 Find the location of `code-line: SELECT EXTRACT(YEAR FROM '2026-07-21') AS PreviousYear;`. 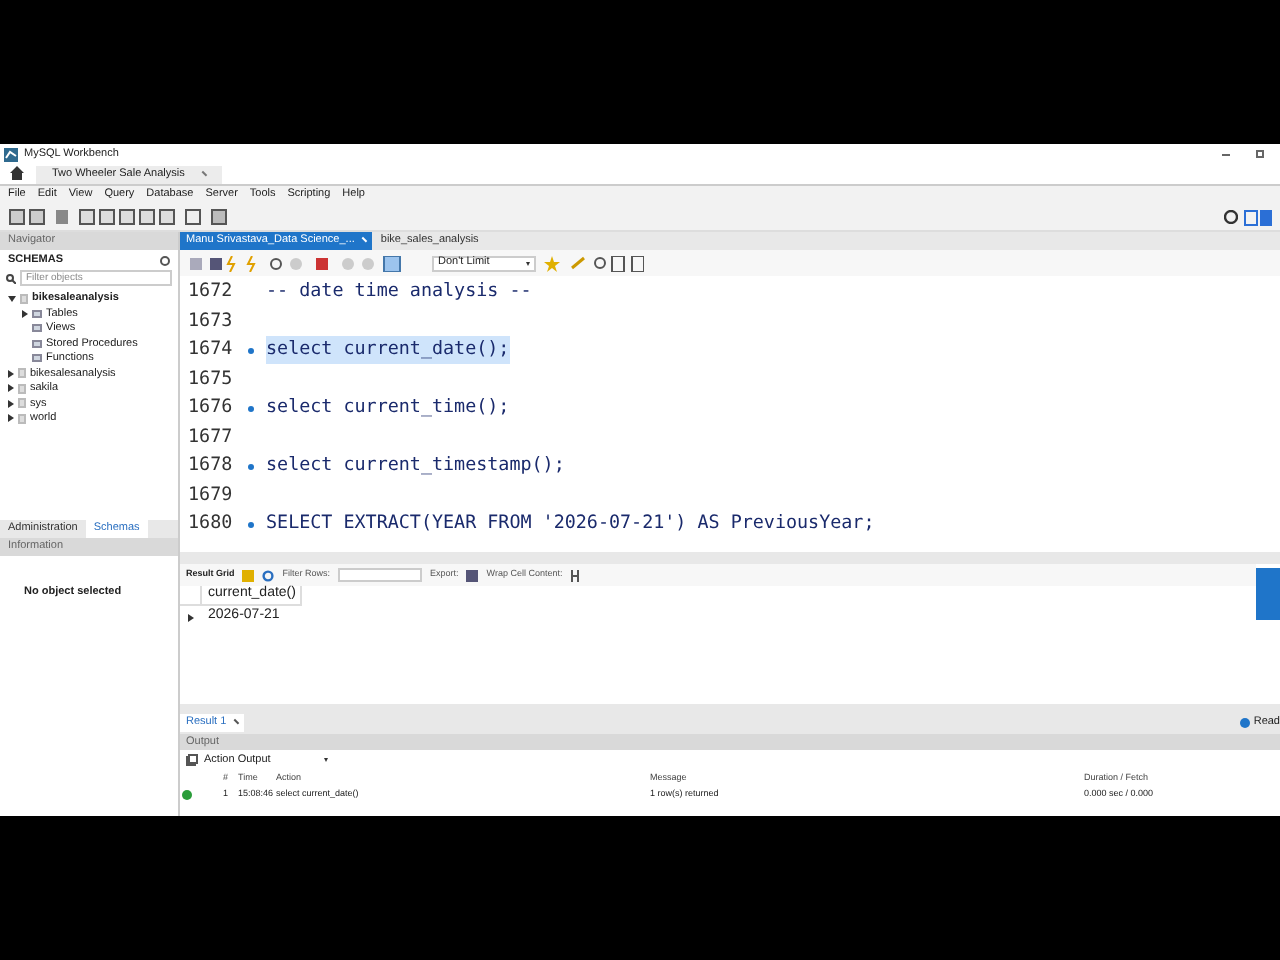

code-line: SELECT EXTRACT(YEAR FROM '2026-07-21') AS PreviousYear; is located at coordinates (570, 524).